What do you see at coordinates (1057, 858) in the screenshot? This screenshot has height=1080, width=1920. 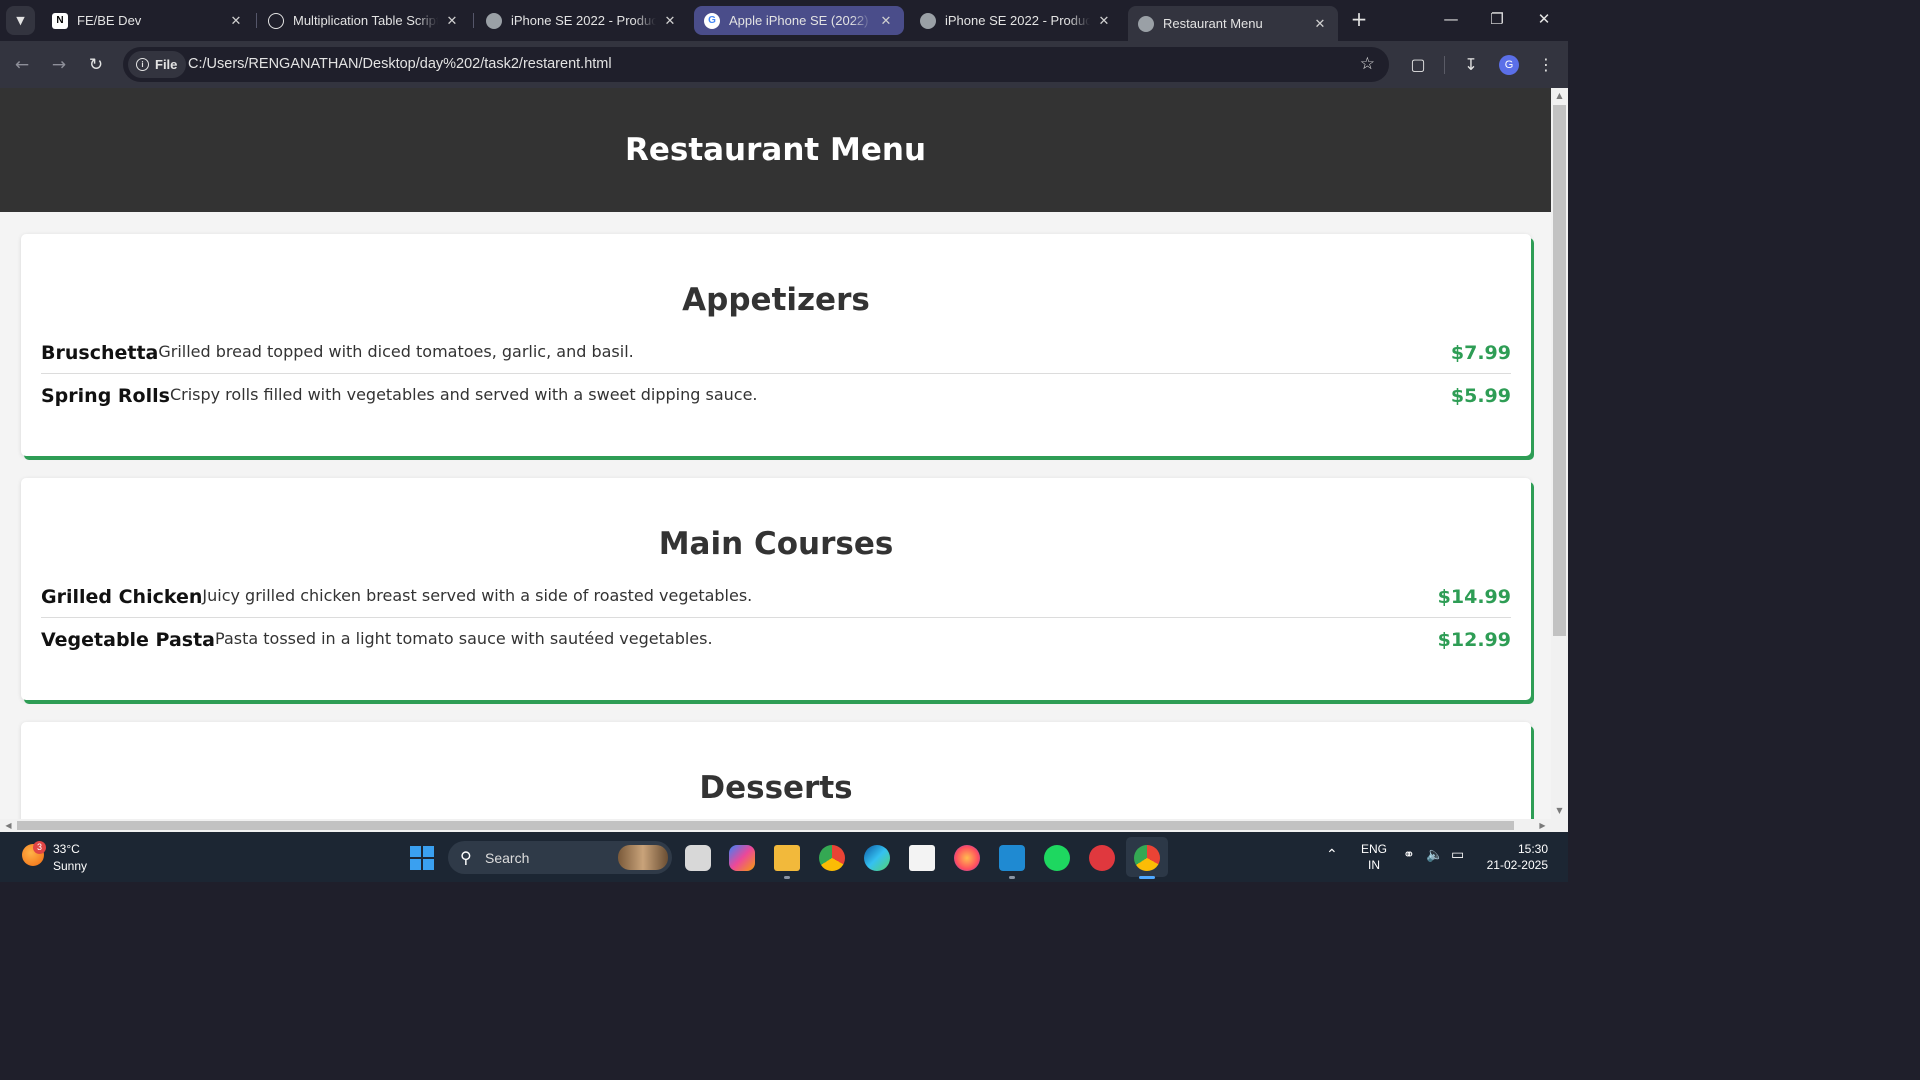 I see `spotify-icon` at bounding box center [1057, 858].